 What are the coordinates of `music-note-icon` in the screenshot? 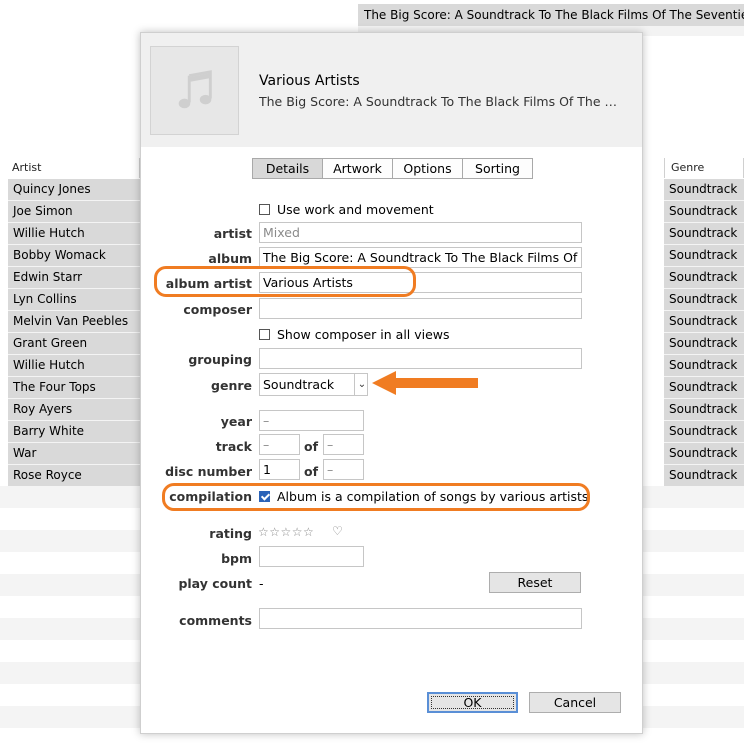 It's located at (195, 88).